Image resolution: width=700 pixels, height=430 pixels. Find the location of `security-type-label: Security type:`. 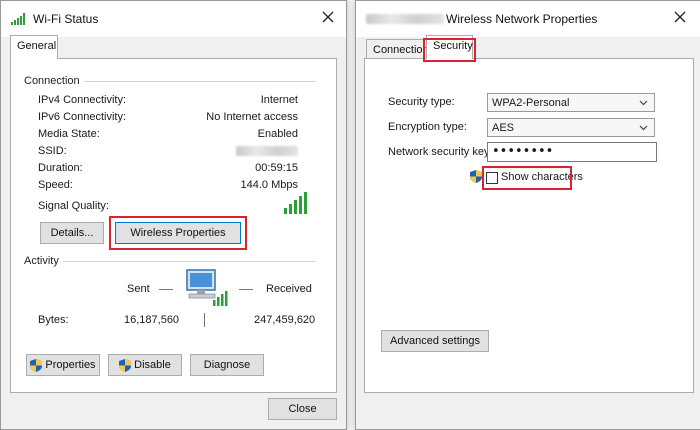

security-type-label: Security type: is located at coordinates (421, 102).